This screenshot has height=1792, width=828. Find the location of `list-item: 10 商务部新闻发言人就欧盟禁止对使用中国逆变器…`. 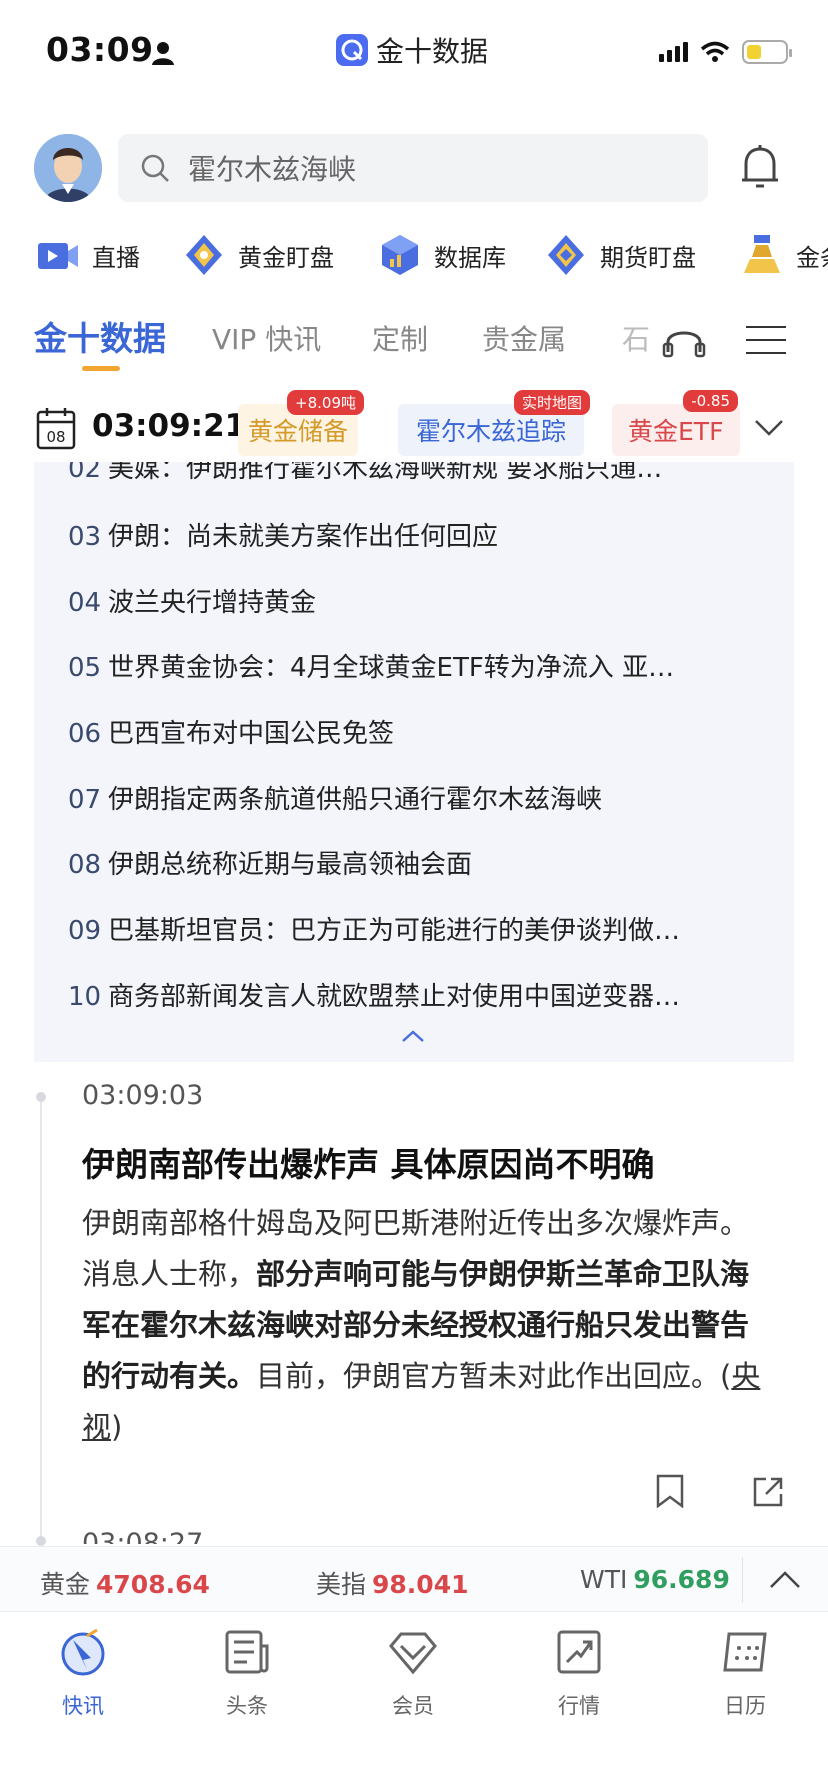

list-item: 10 商务部新闻发言人就欧盟禁止对使用中国逆变器… is located at coordinates (418, 994).